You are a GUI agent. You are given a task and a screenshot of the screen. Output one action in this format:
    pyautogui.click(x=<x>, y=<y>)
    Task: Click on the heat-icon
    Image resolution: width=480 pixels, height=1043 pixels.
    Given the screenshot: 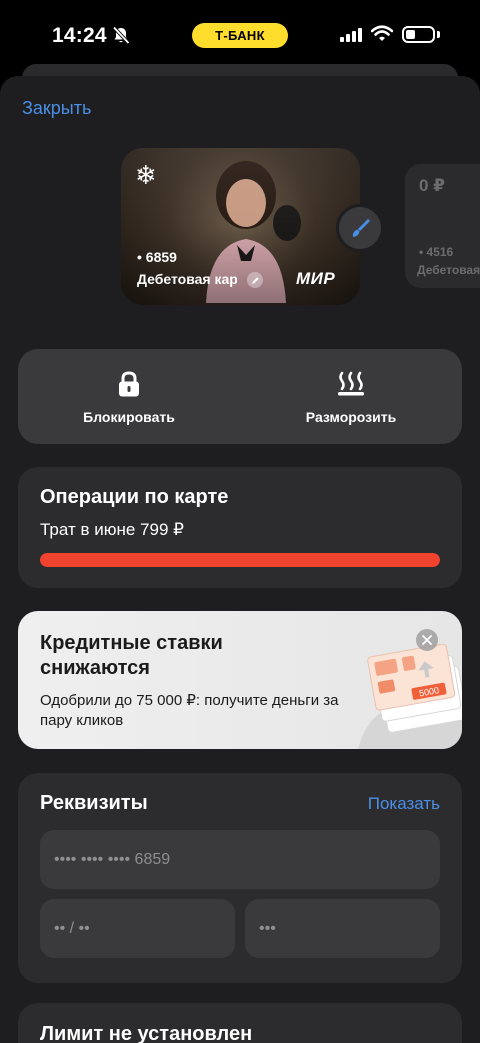 What is the action you would take?
    pyautogui.click(x=351, y=383)
    